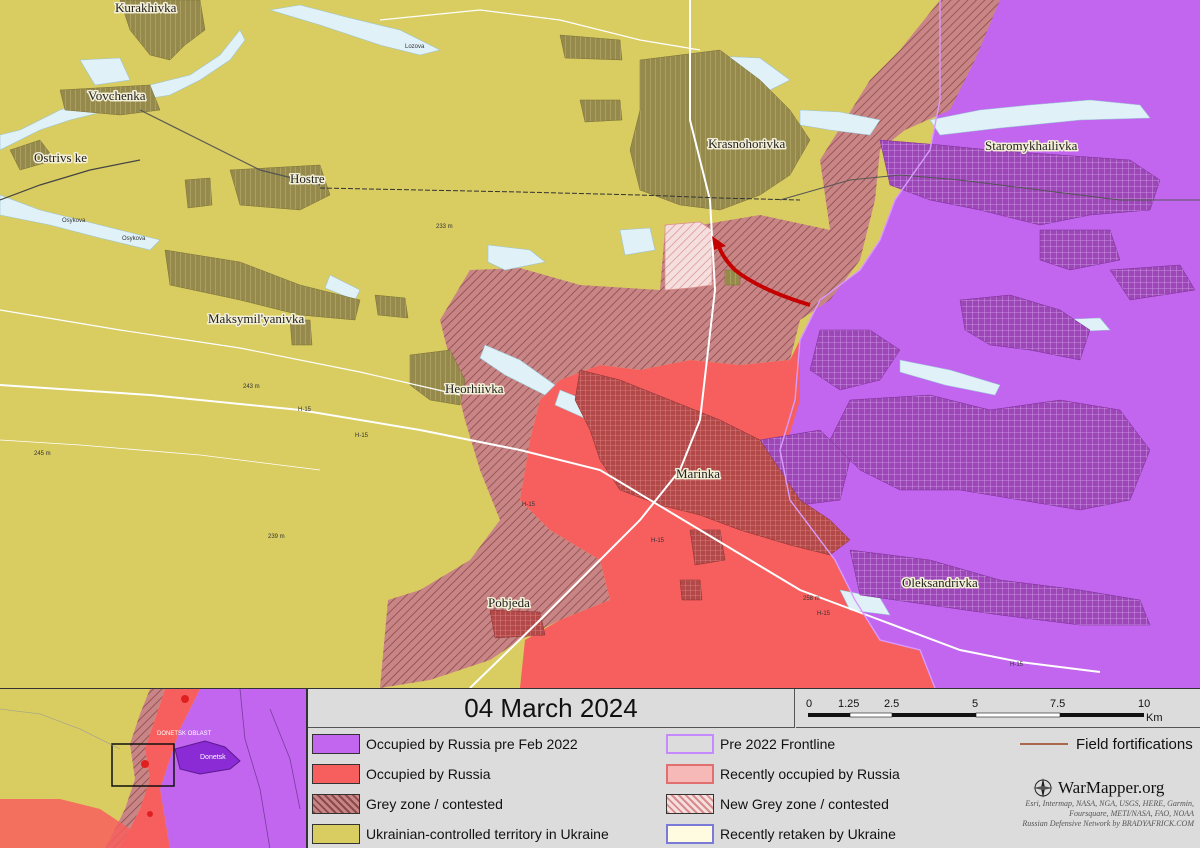 This screenshot has height=848, width=1200. Describe the element at coordinates (688, 256) in the screenshot. I see `new-grey-zone` at that location.